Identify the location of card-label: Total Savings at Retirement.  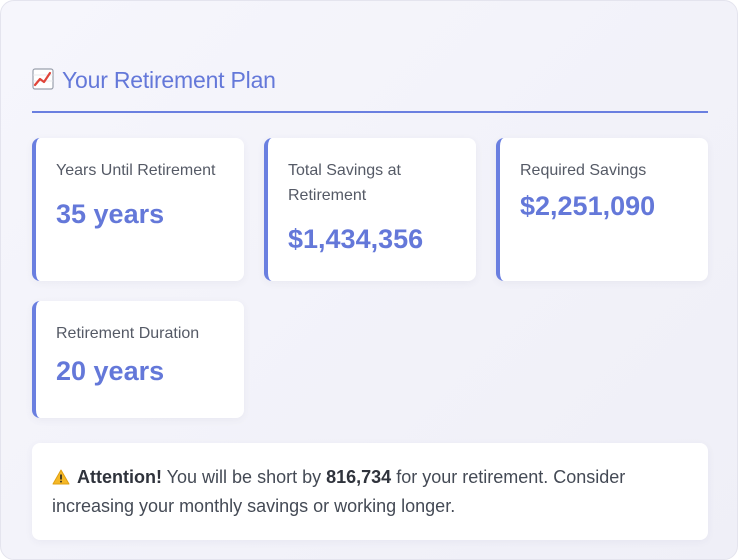
(344, 183).